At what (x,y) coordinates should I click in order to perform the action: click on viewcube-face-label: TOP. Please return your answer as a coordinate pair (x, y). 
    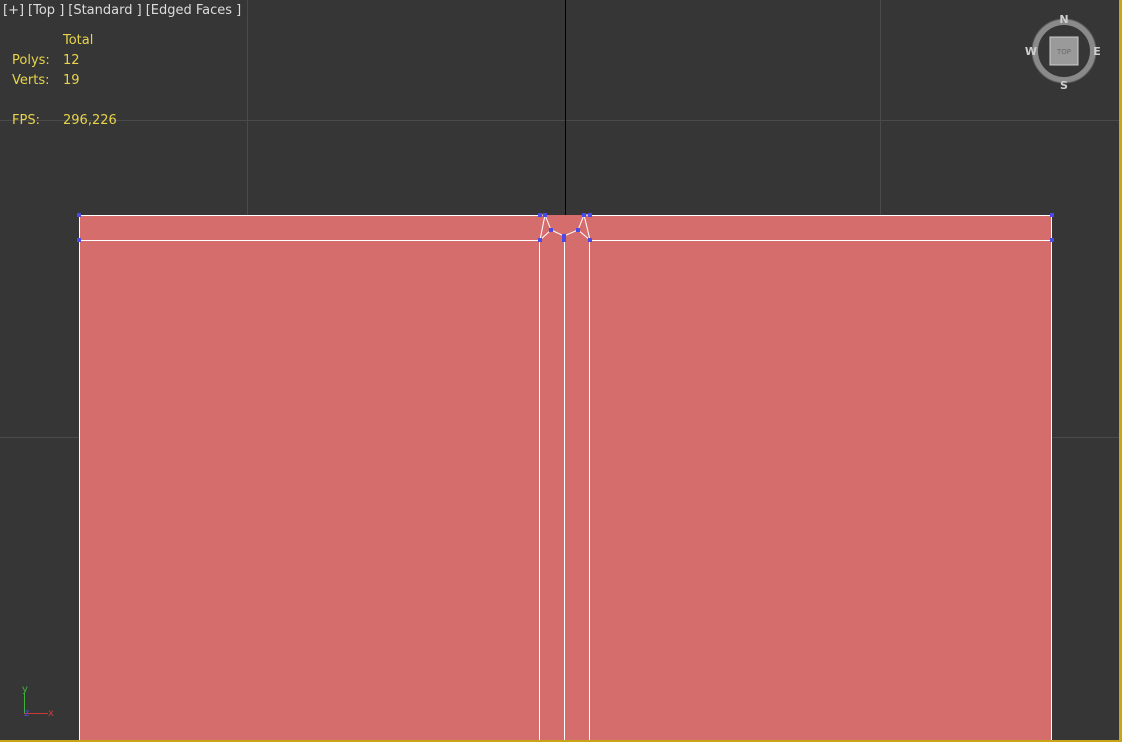
    Looking at the image, I should click on (1063, 52).